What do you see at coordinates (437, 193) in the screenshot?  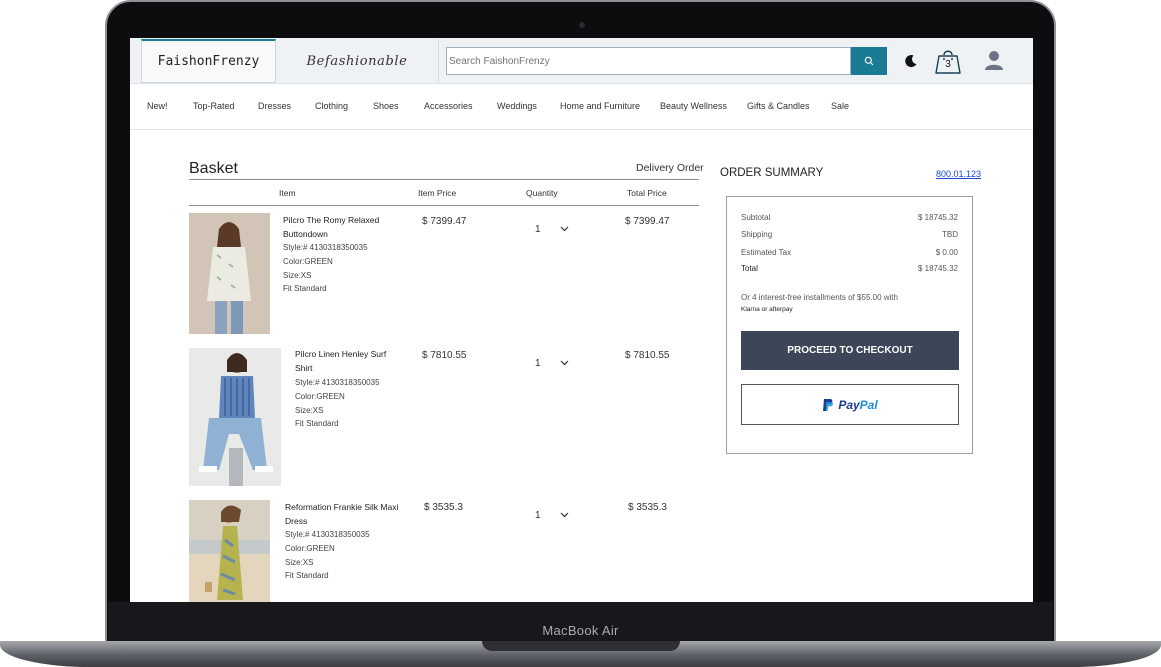 I see `column-header-item-price: Item Price` at bounding box center [437, 193].